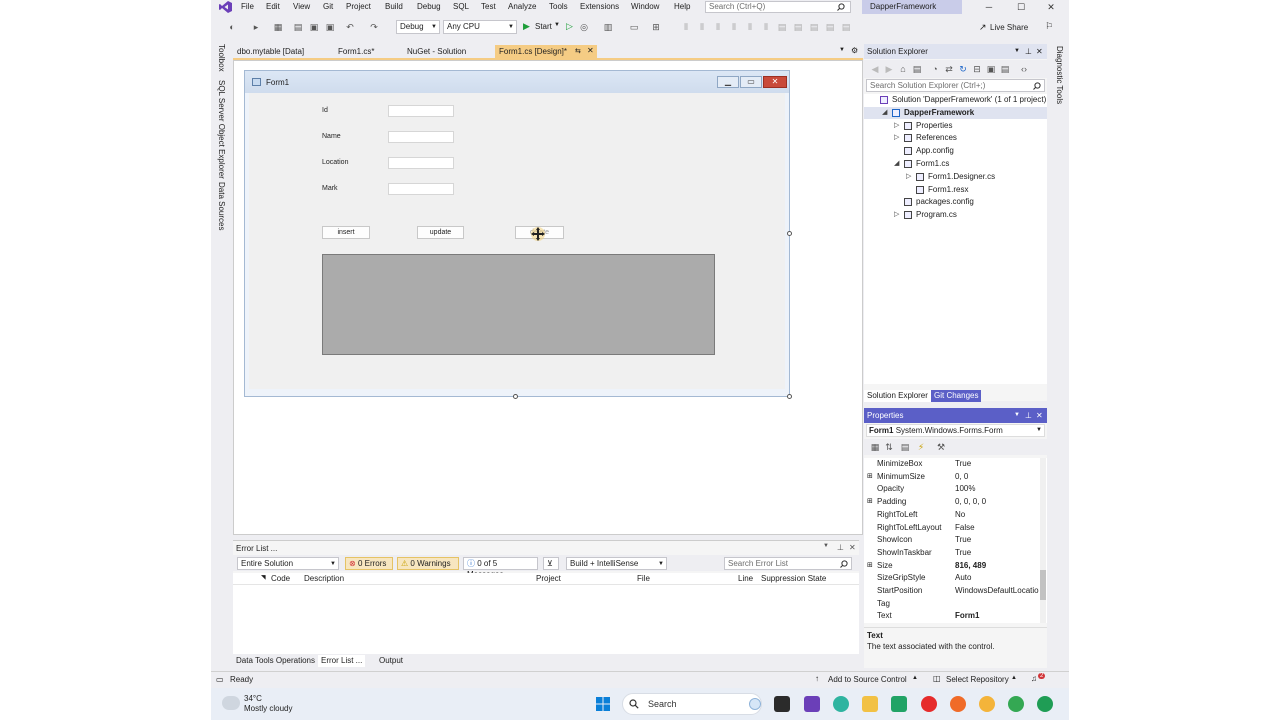  Describe the element at coordinates (867, 679) in the screenshot. I see `add-to-source-control-button: Add to Source Control` at that location.